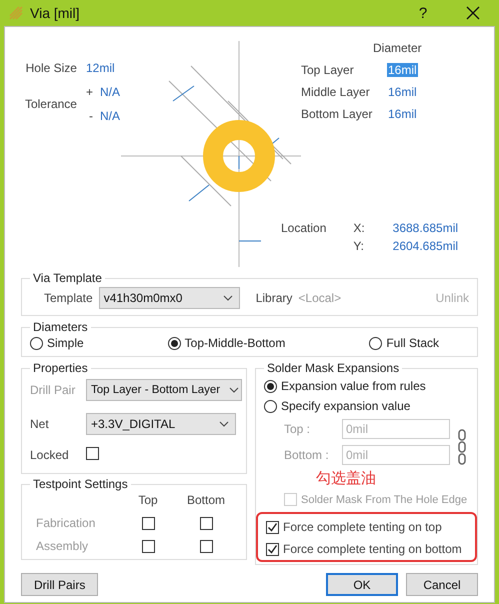 The height and width of the screenshot is (604, 499). Describe the element at coordinates (362, 584) in the screenshot. I see `ok-button: OK` at that location.